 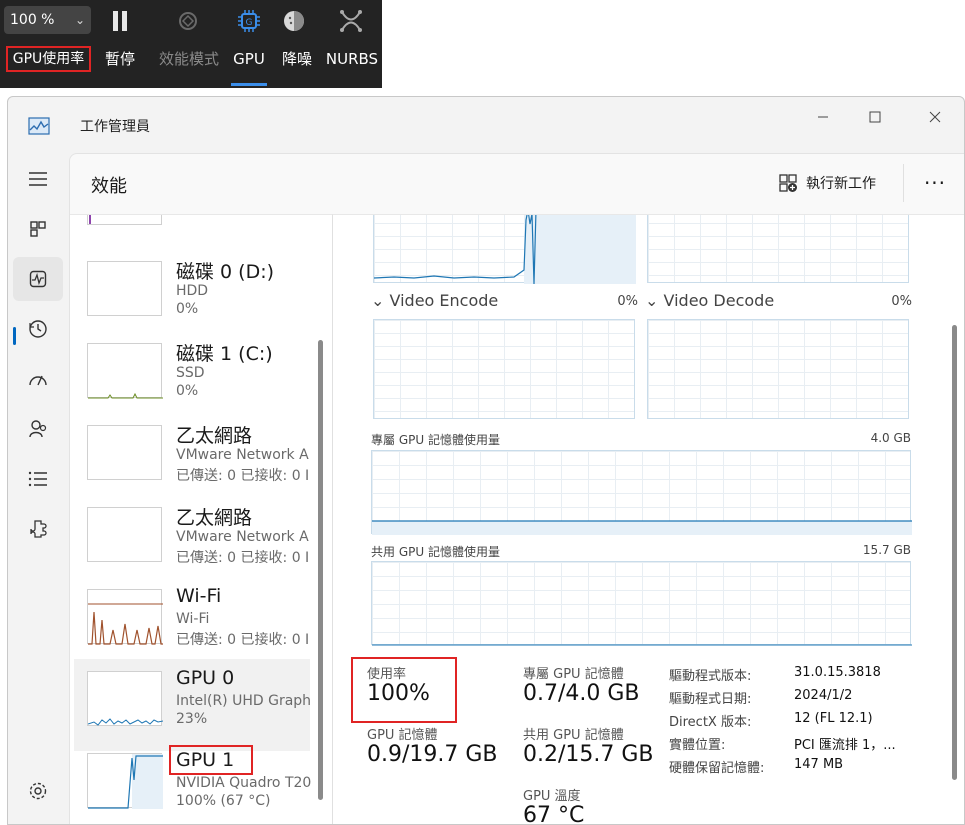 I want to click on performance-mode-tab: 效能模式, so click(x=189, y=59).